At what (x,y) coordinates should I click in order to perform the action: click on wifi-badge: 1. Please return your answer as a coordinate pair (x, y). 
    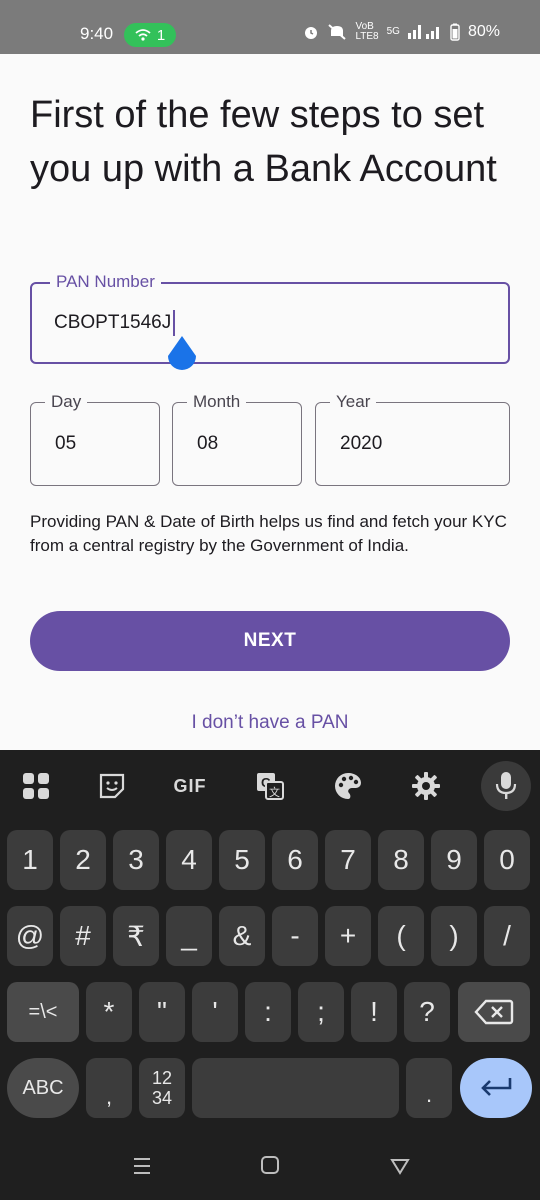
    Looking at the image, I should click on (150, 35).